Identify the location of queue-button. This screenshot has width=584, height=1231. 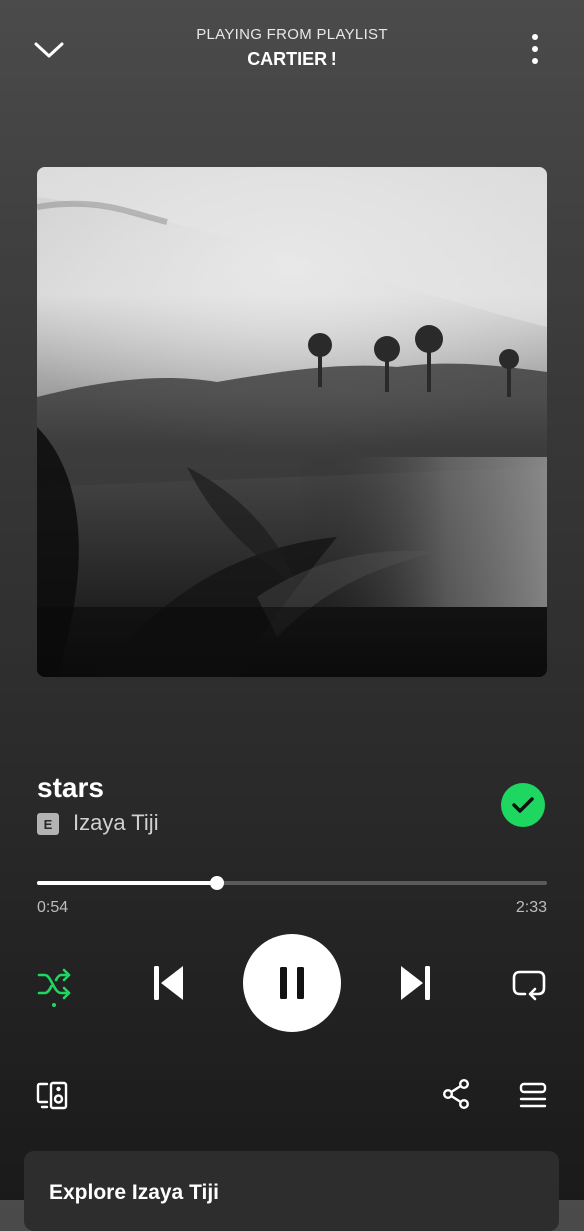
(533, 1095).